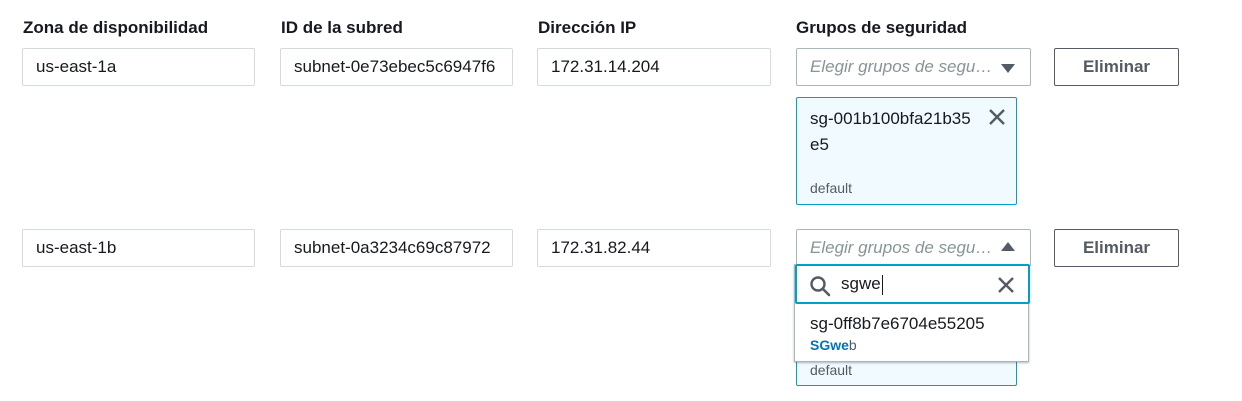  I want to click on option-group-tag: SGweb, so click(833, 345).